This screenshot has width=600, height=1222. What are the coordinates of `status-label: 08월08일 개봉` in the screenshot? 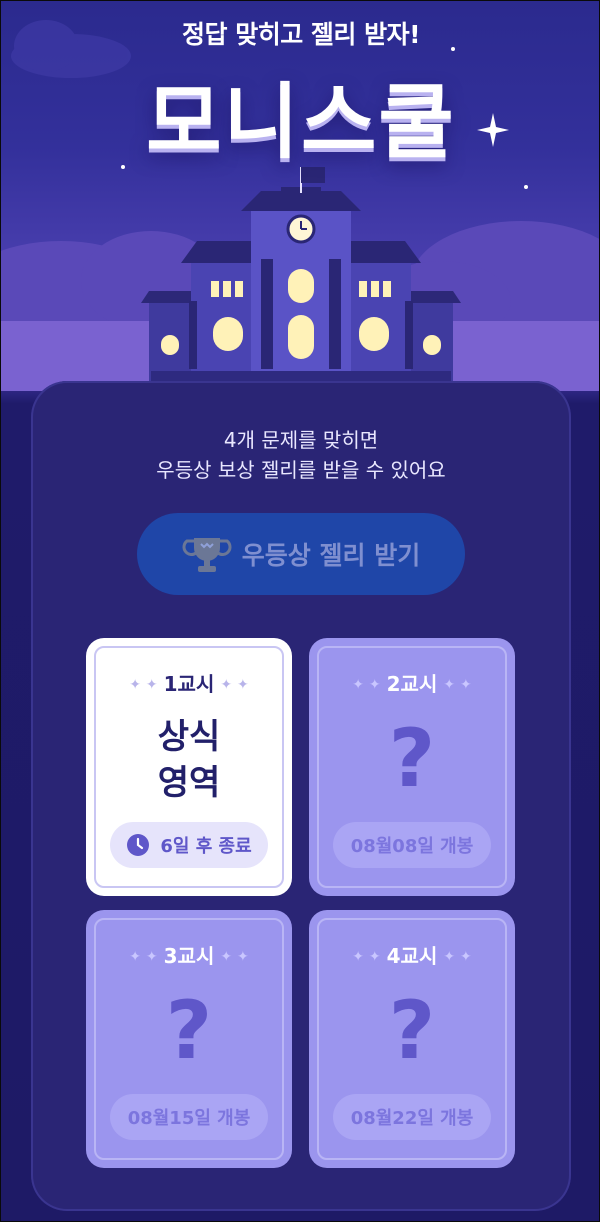 It's located at (412, 846).